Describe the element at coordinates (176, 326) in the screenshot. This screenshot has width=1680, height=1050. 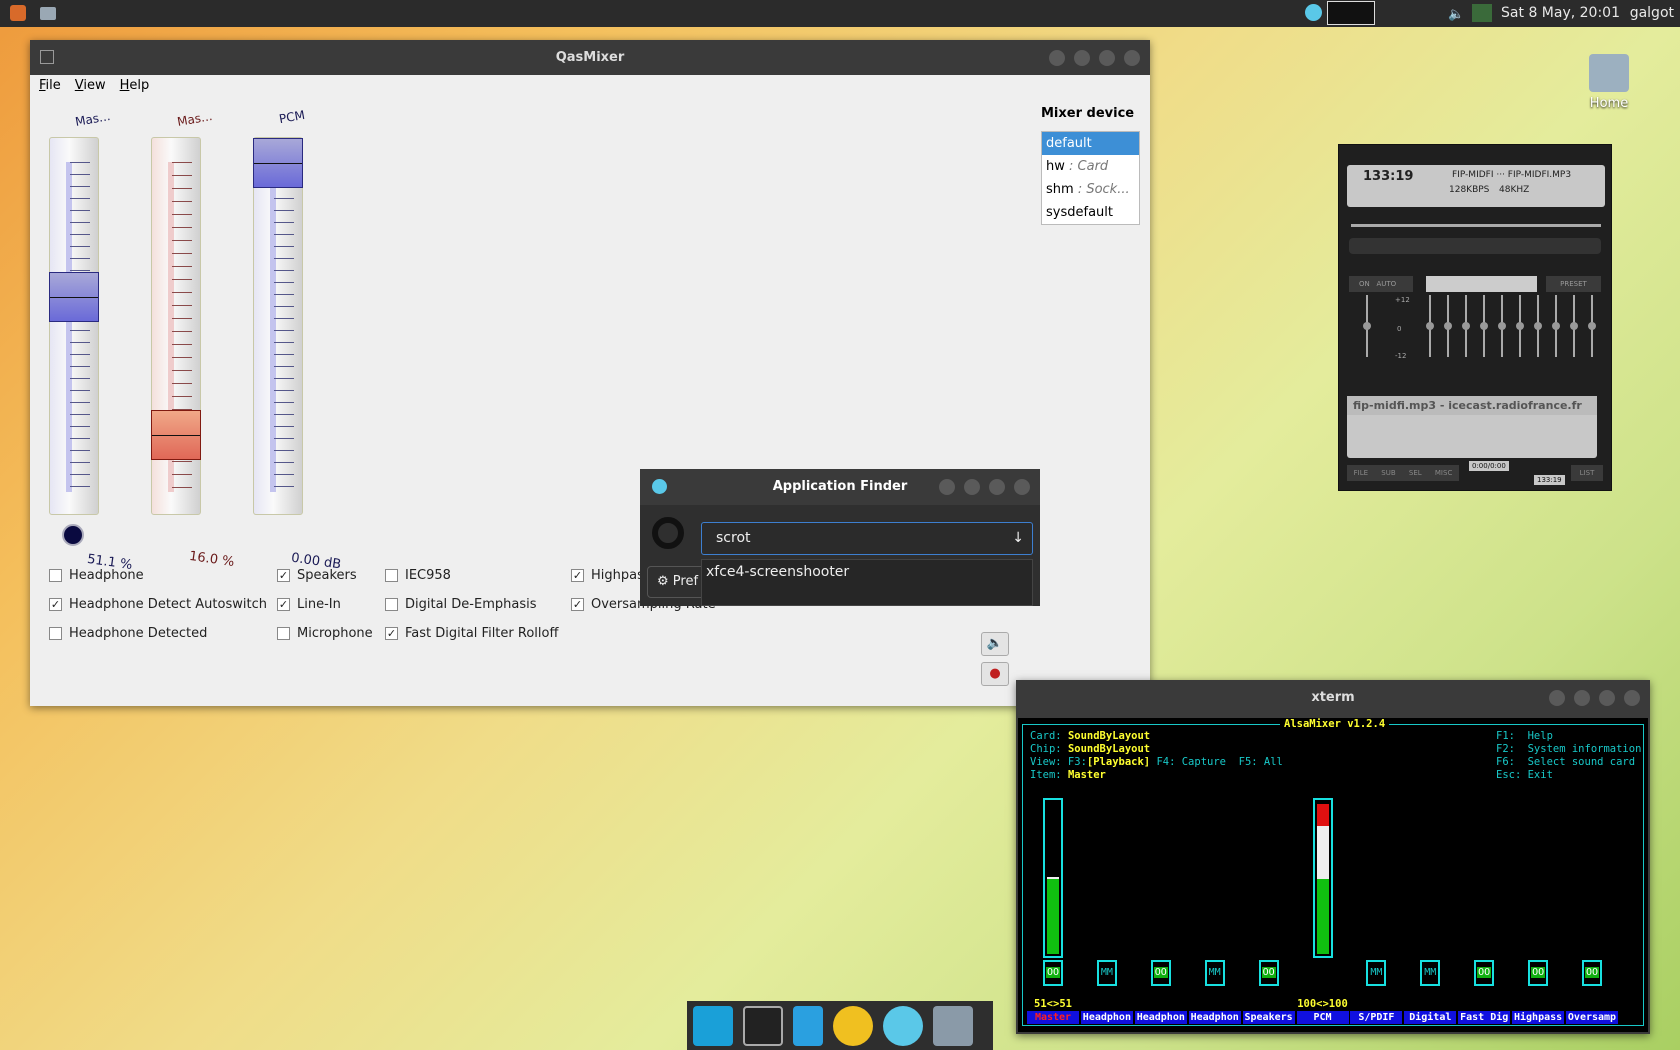
I see `master-capture-slider` at that location.